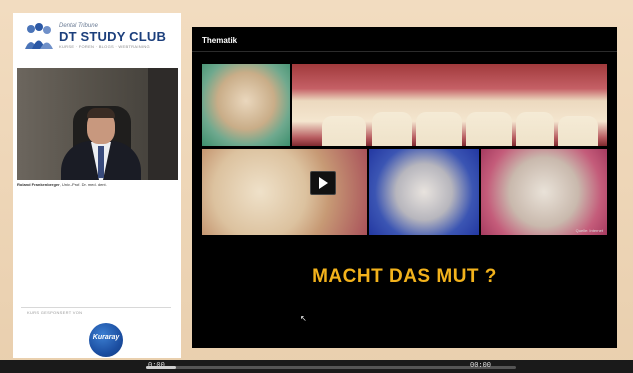 The height and width of the screenshot is (373, 633). What do you see at coordinates (161, 367) in the screenshot?
I see `progress-fill` at bounding box center [161, 367].